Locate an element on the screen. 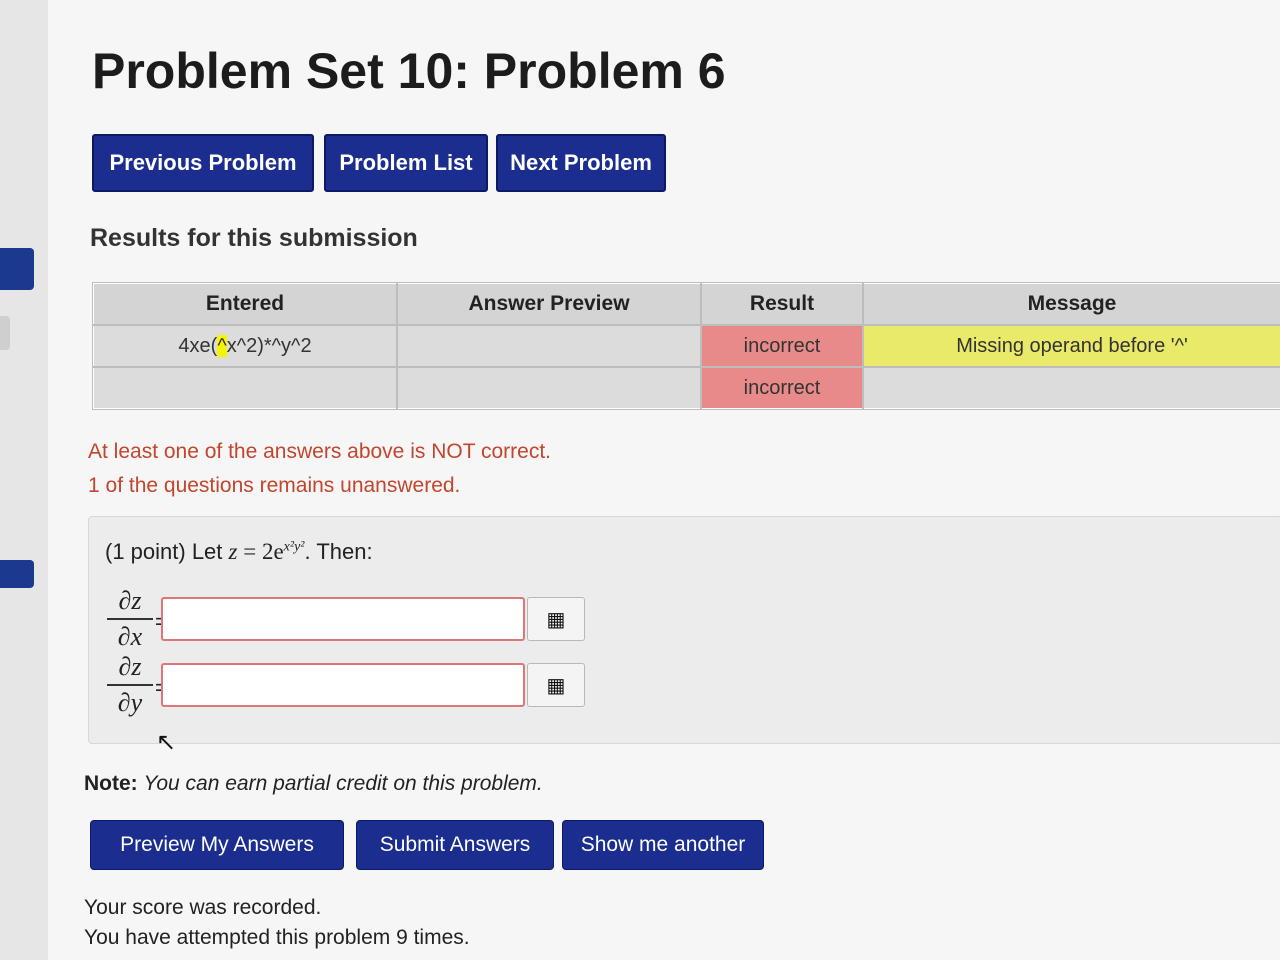 The height and width of the screenshot is (960, 1280). left-sidebar is located at coordinates (24, 480).